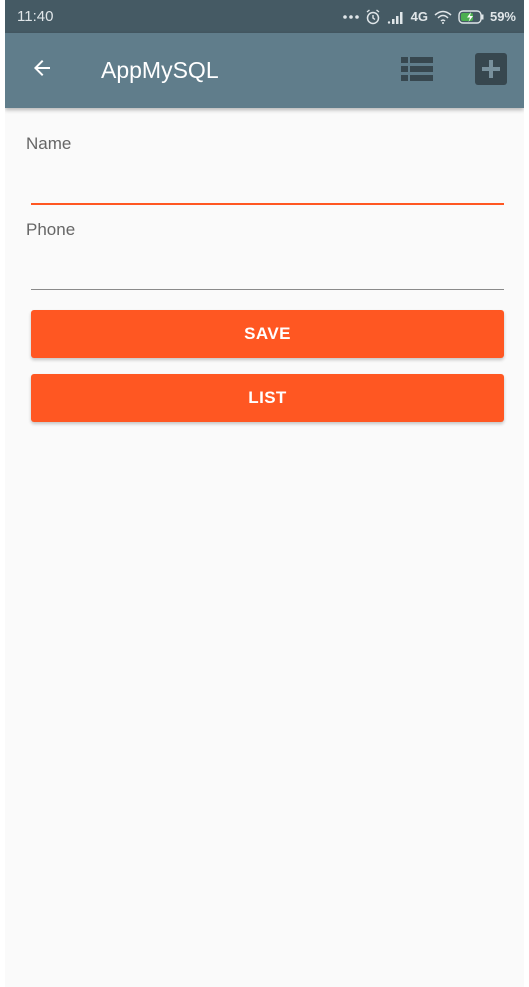 Image resolution: width=529 pixels, height=987 pixels. I want to click on add-box-icon, so click(491, 71).